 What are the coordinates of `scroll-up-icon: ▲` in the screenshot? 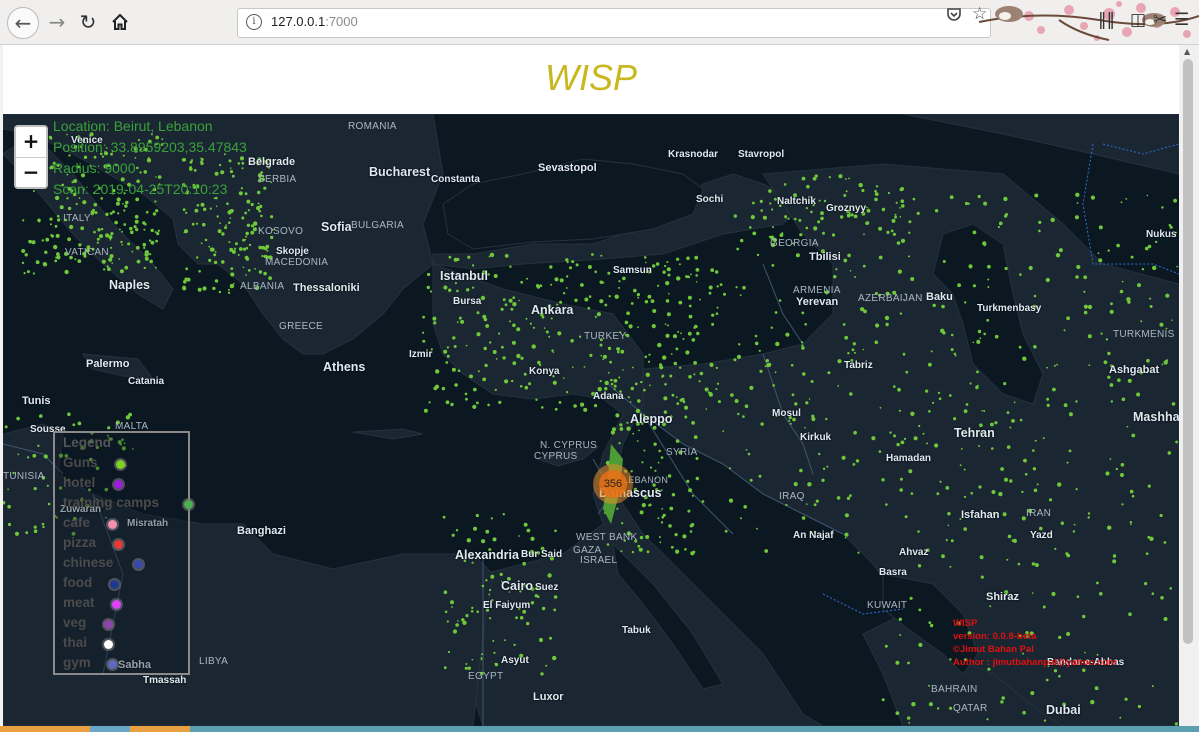 It's located at (1187, 51).